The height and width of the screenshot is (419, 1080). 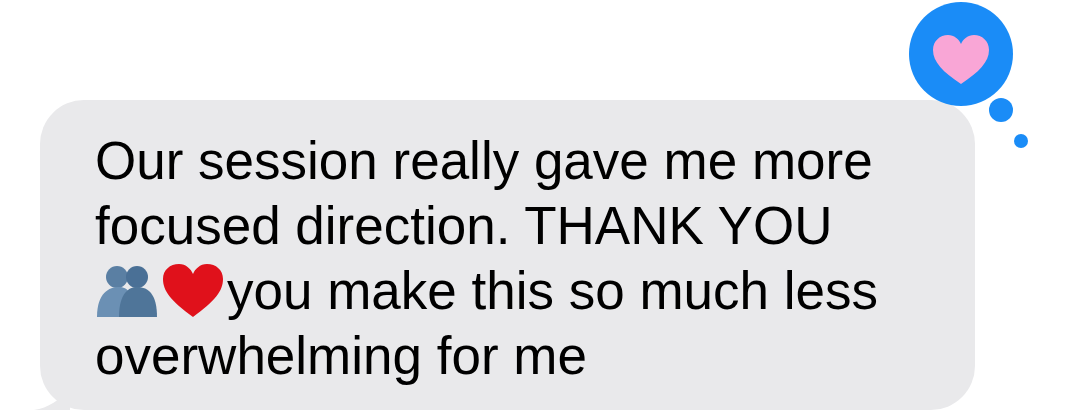 I want to click on message-text: Our session really gave me more, so click(x=484, y=161).